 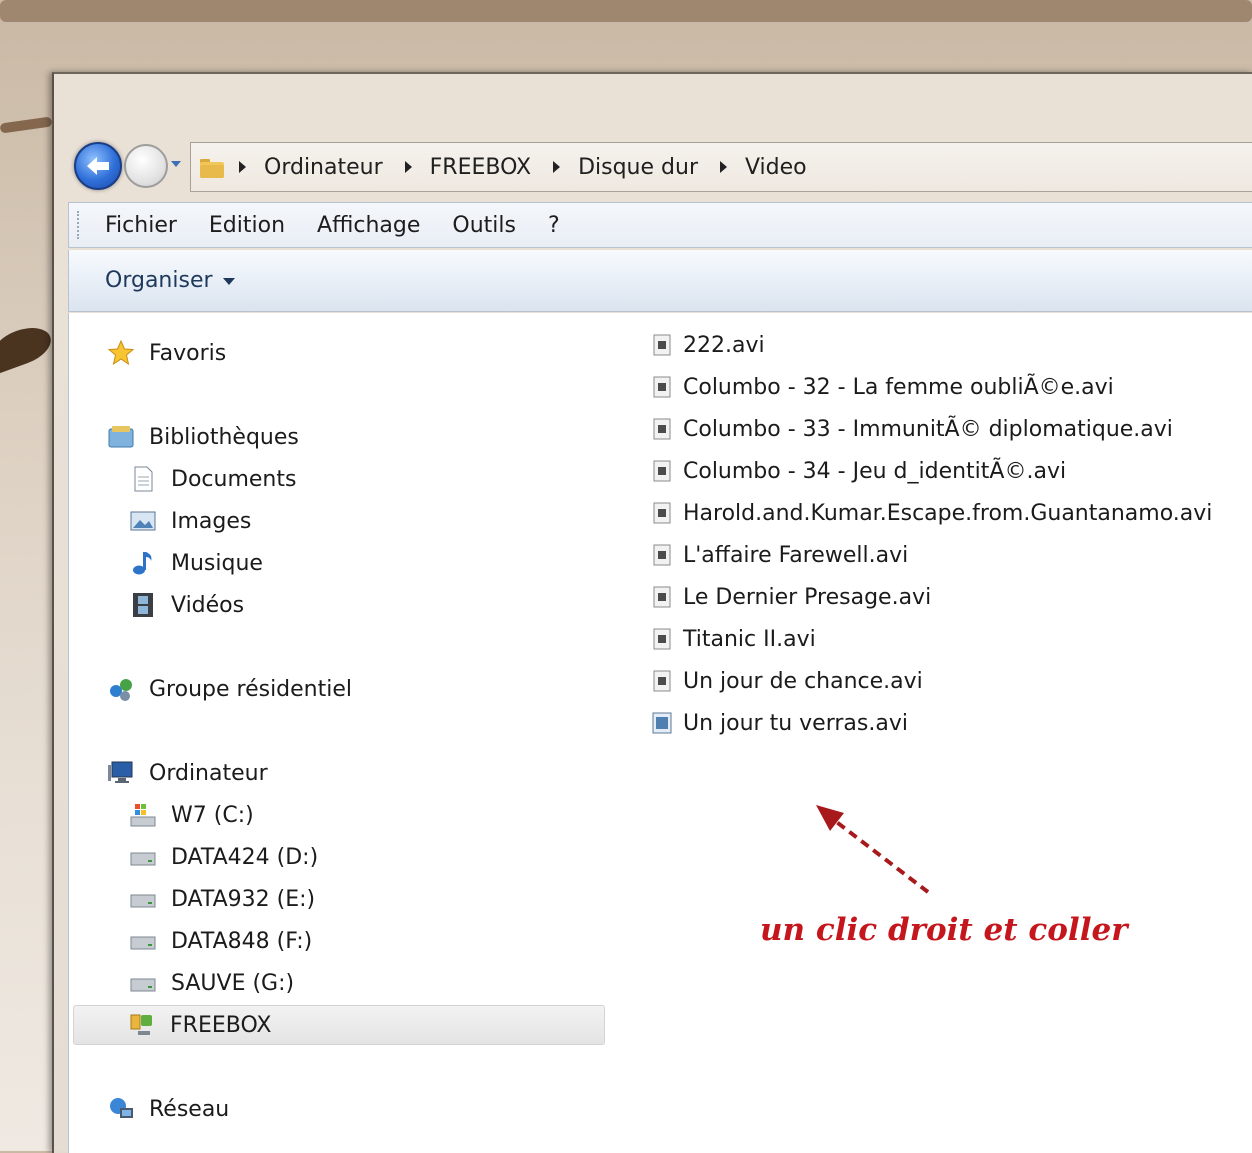 I want to click on file-name: 222.avi, so click(x=724, y=345).